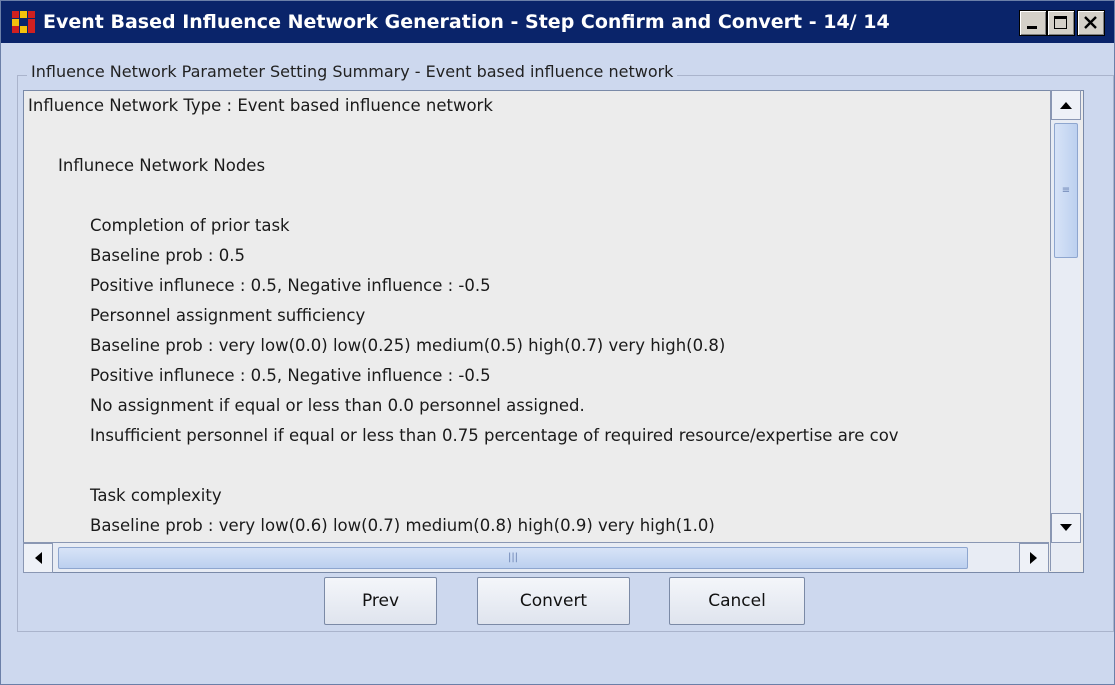  I want to click on arrow-down-icon, so click(1066, 527).